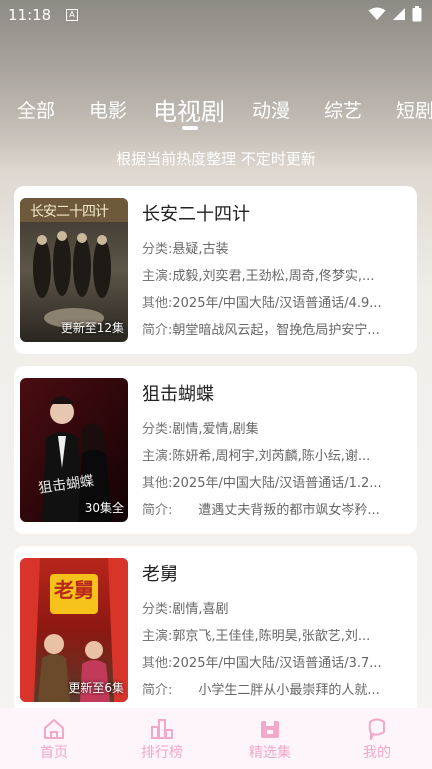  Describe the element at coordinates (189, 109) in the screenshot. I see `tab-tv-series: 电视剧` at that location.